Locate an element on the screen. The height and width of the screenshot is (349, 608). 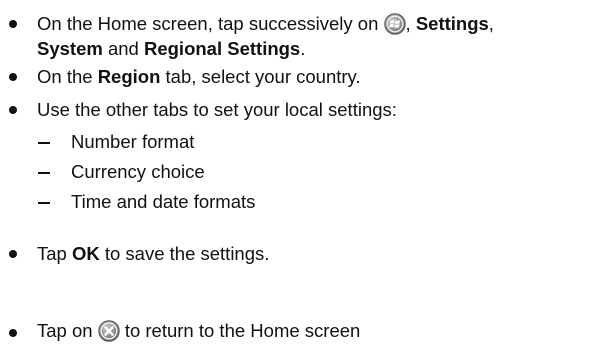
step-4: Tap OK to save the settings. is located at coordinates (153, 254).